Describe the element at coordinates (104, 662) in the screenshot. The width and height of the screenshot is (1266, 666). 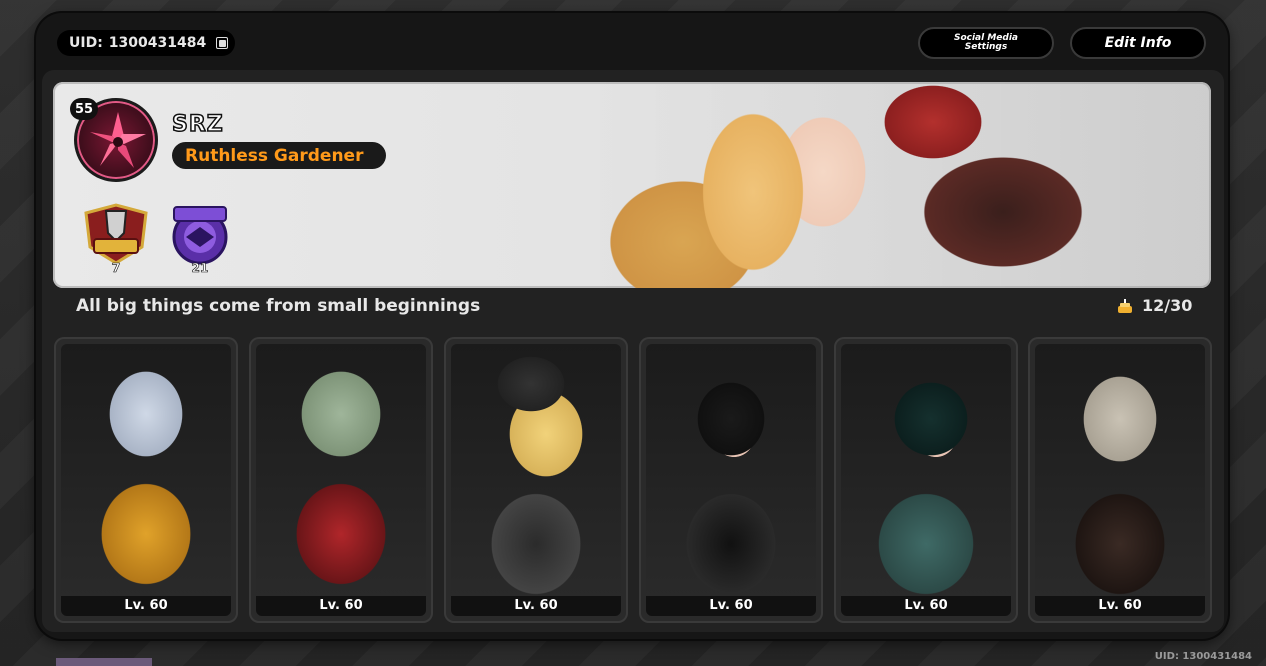
I see `bottom-strip` at that location.